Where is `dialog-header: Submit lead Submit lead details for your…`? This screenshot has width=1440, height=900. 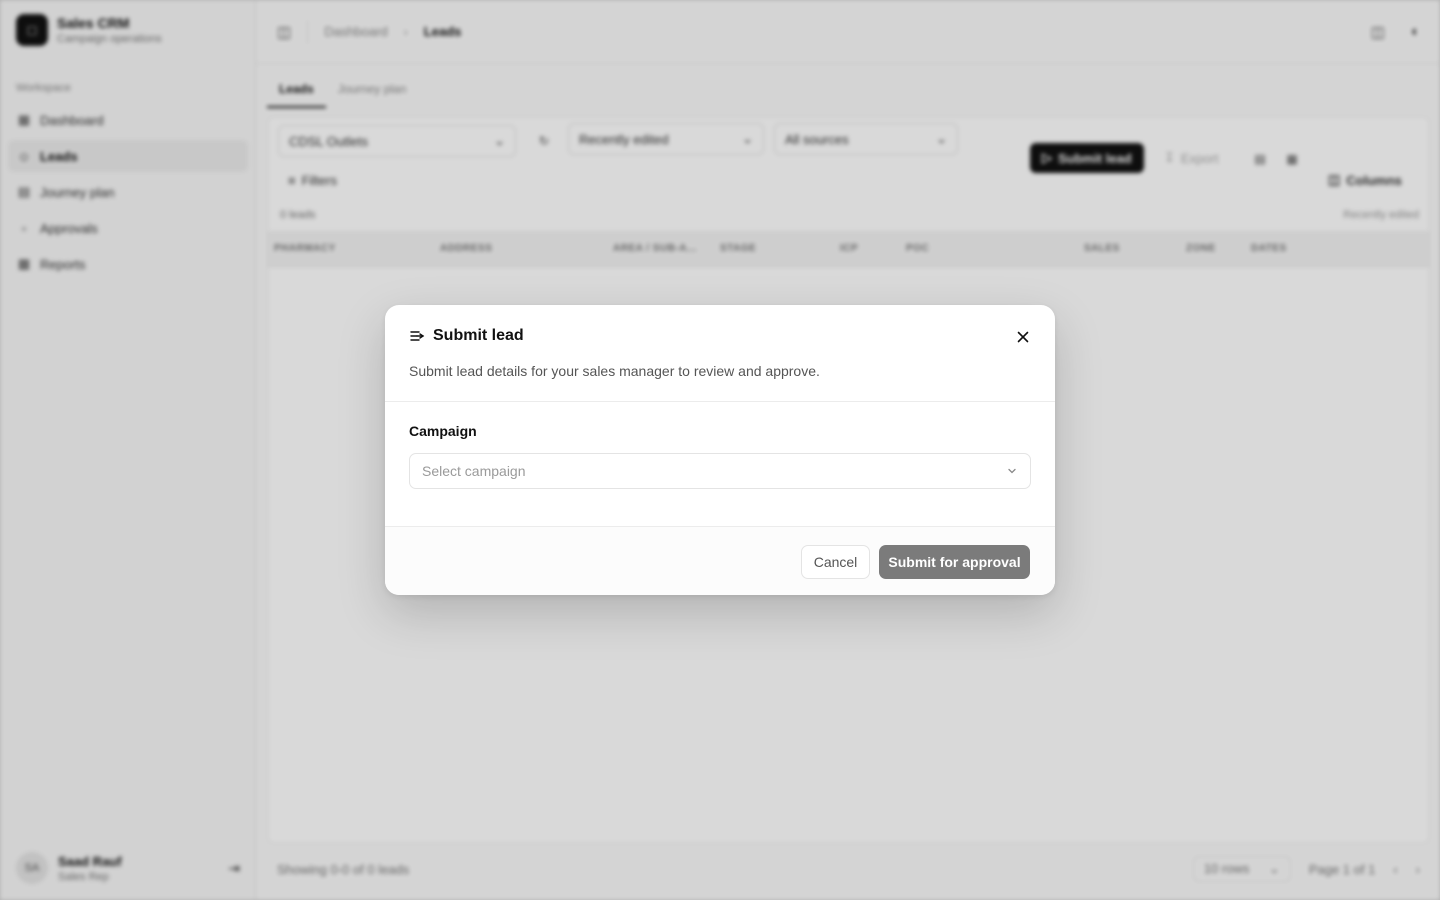 dialog-header: Submit lead Submit lead details for your… is located at coordinates (720, 353).